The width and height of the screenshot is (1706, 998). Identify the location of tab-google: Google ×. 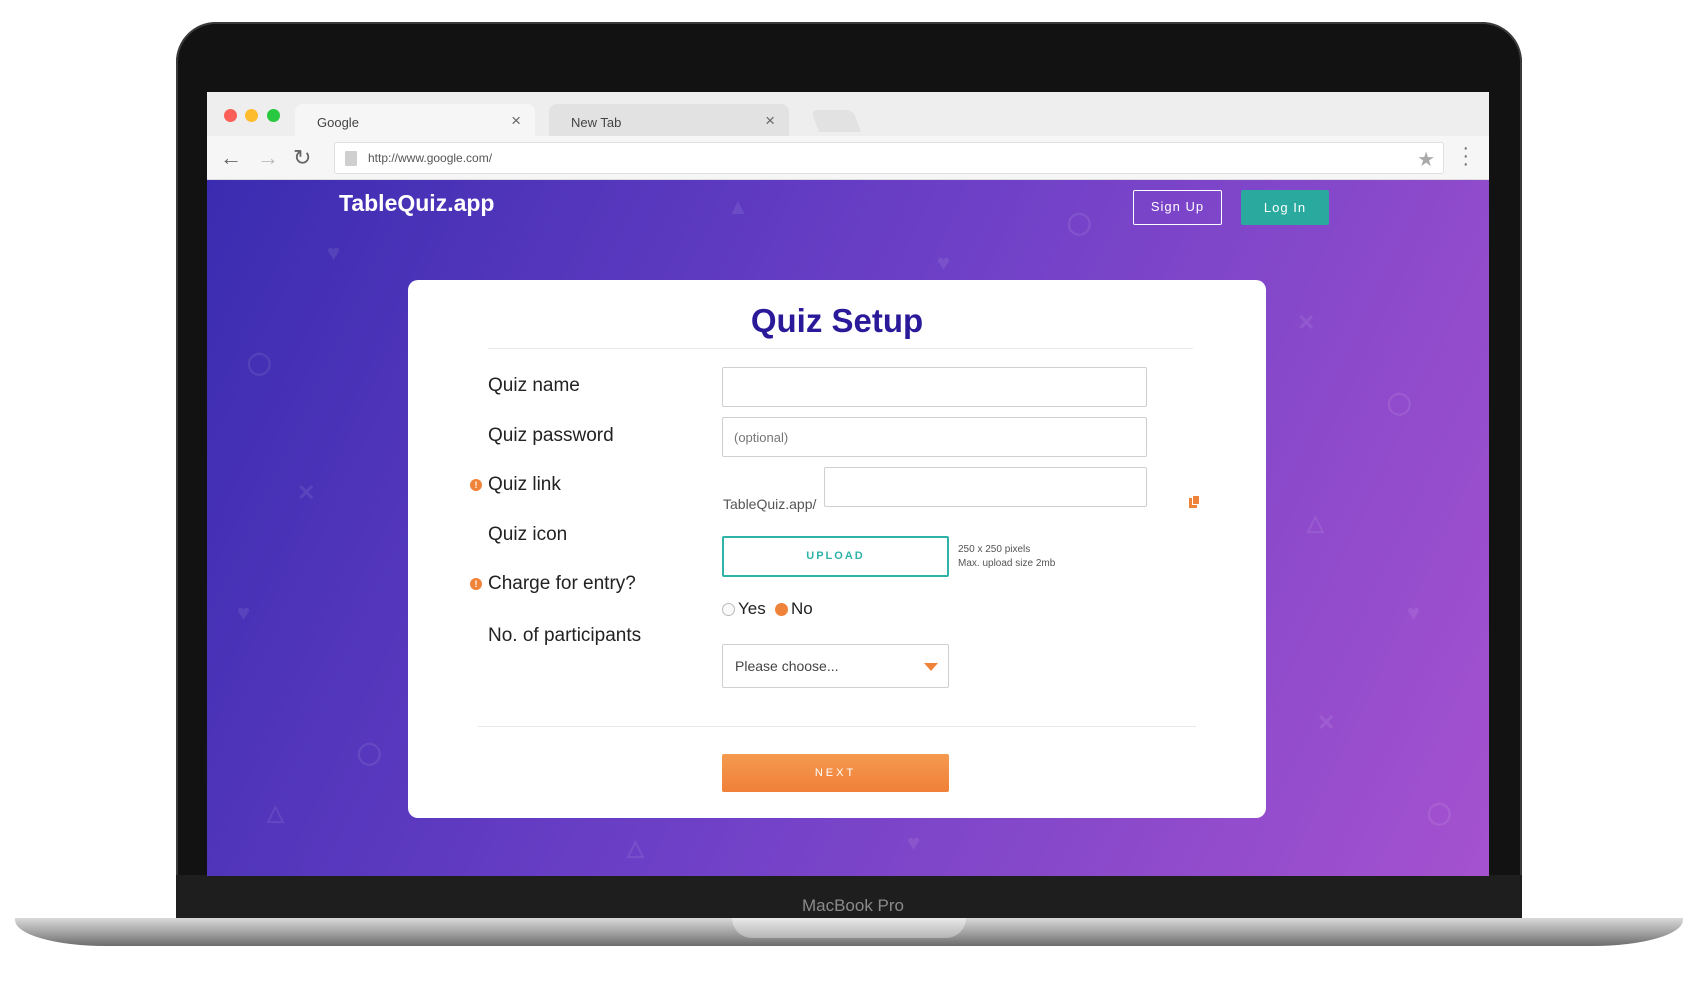
(415, 120).